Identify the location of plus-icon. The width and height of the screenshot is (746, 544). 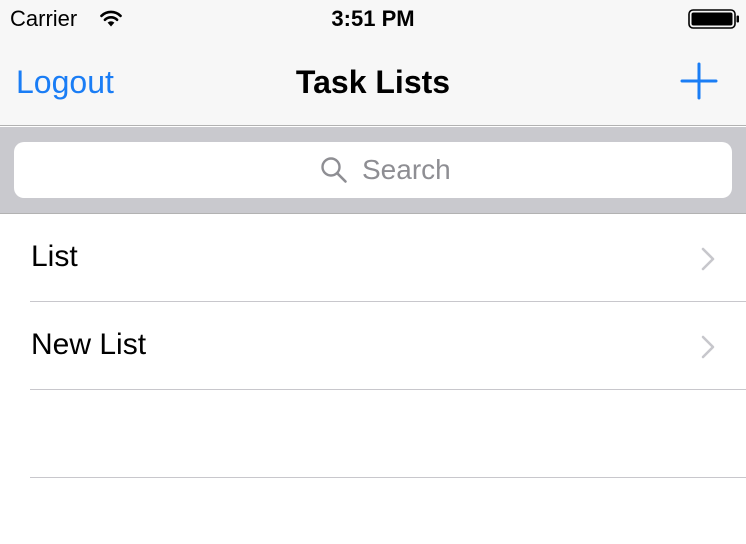
(699, 81).